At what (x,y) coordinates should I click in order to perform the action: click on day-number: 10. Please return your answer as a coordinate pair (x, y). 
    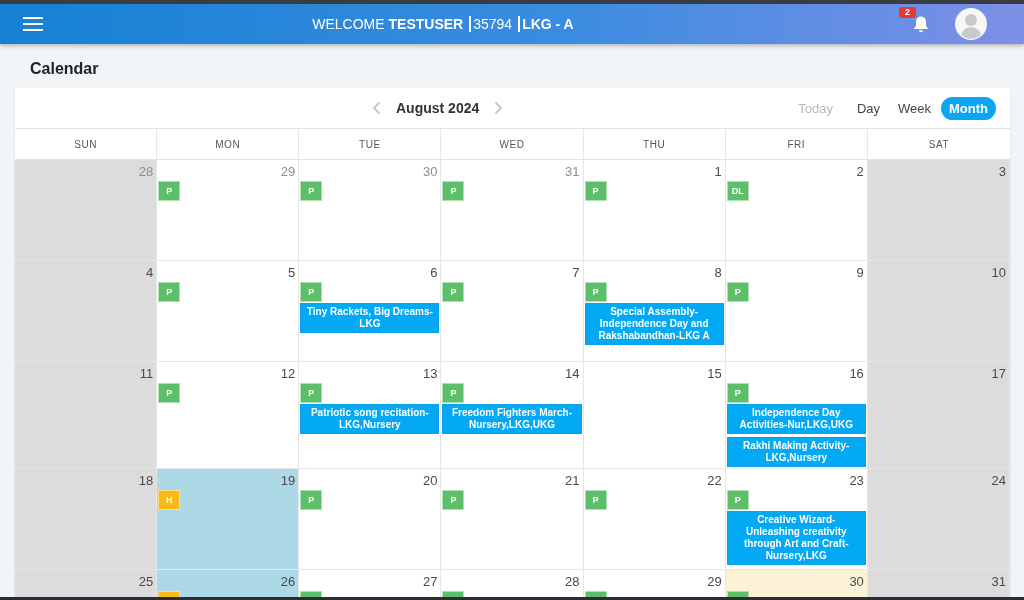
    Looking at the image, I should click on (998, 273).